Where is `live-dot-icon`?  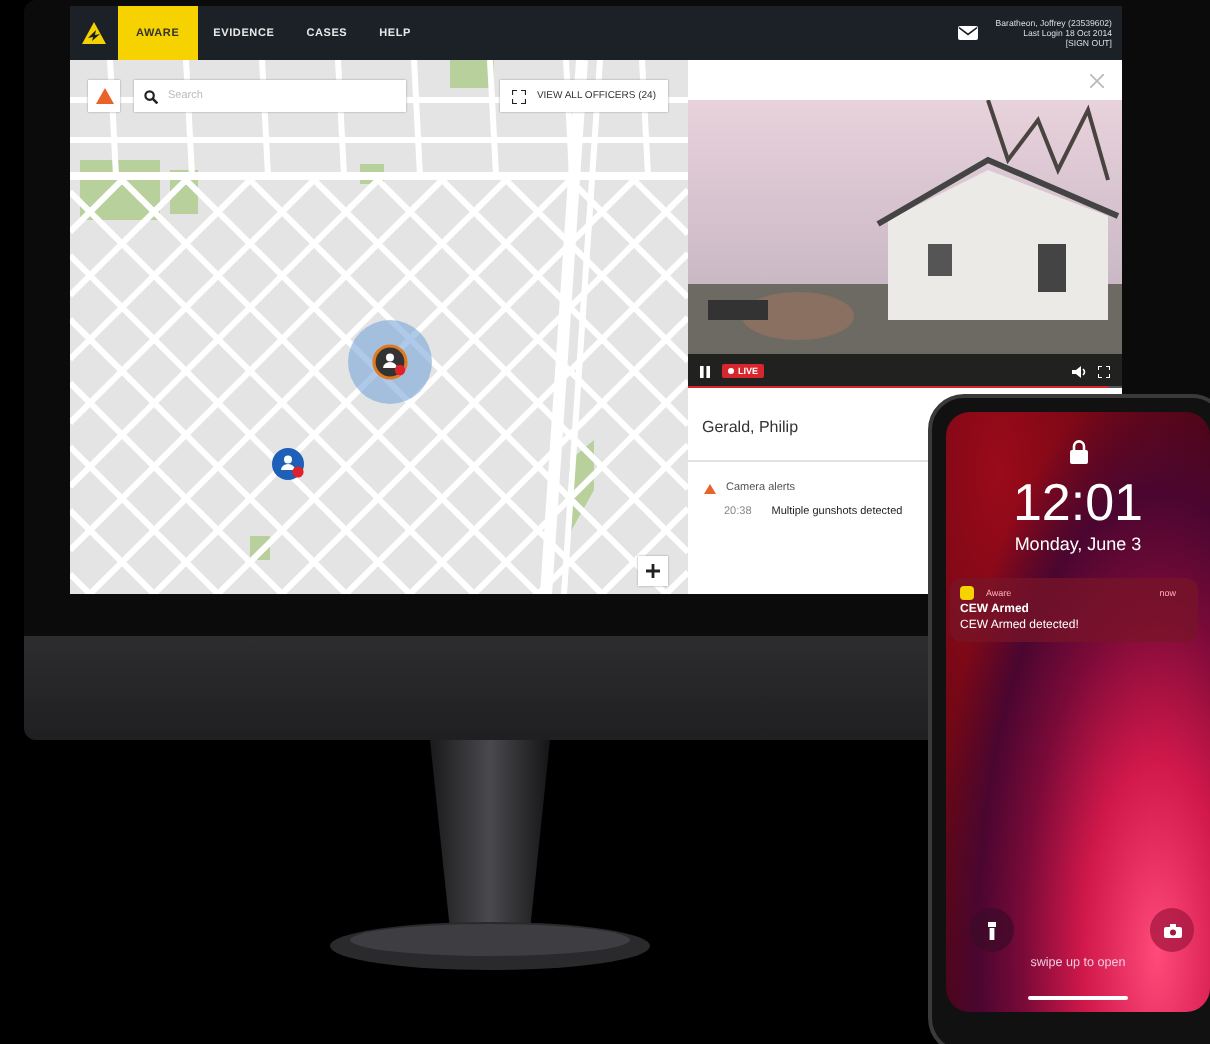
live-dot-icon is located at coordinates (731, 371).